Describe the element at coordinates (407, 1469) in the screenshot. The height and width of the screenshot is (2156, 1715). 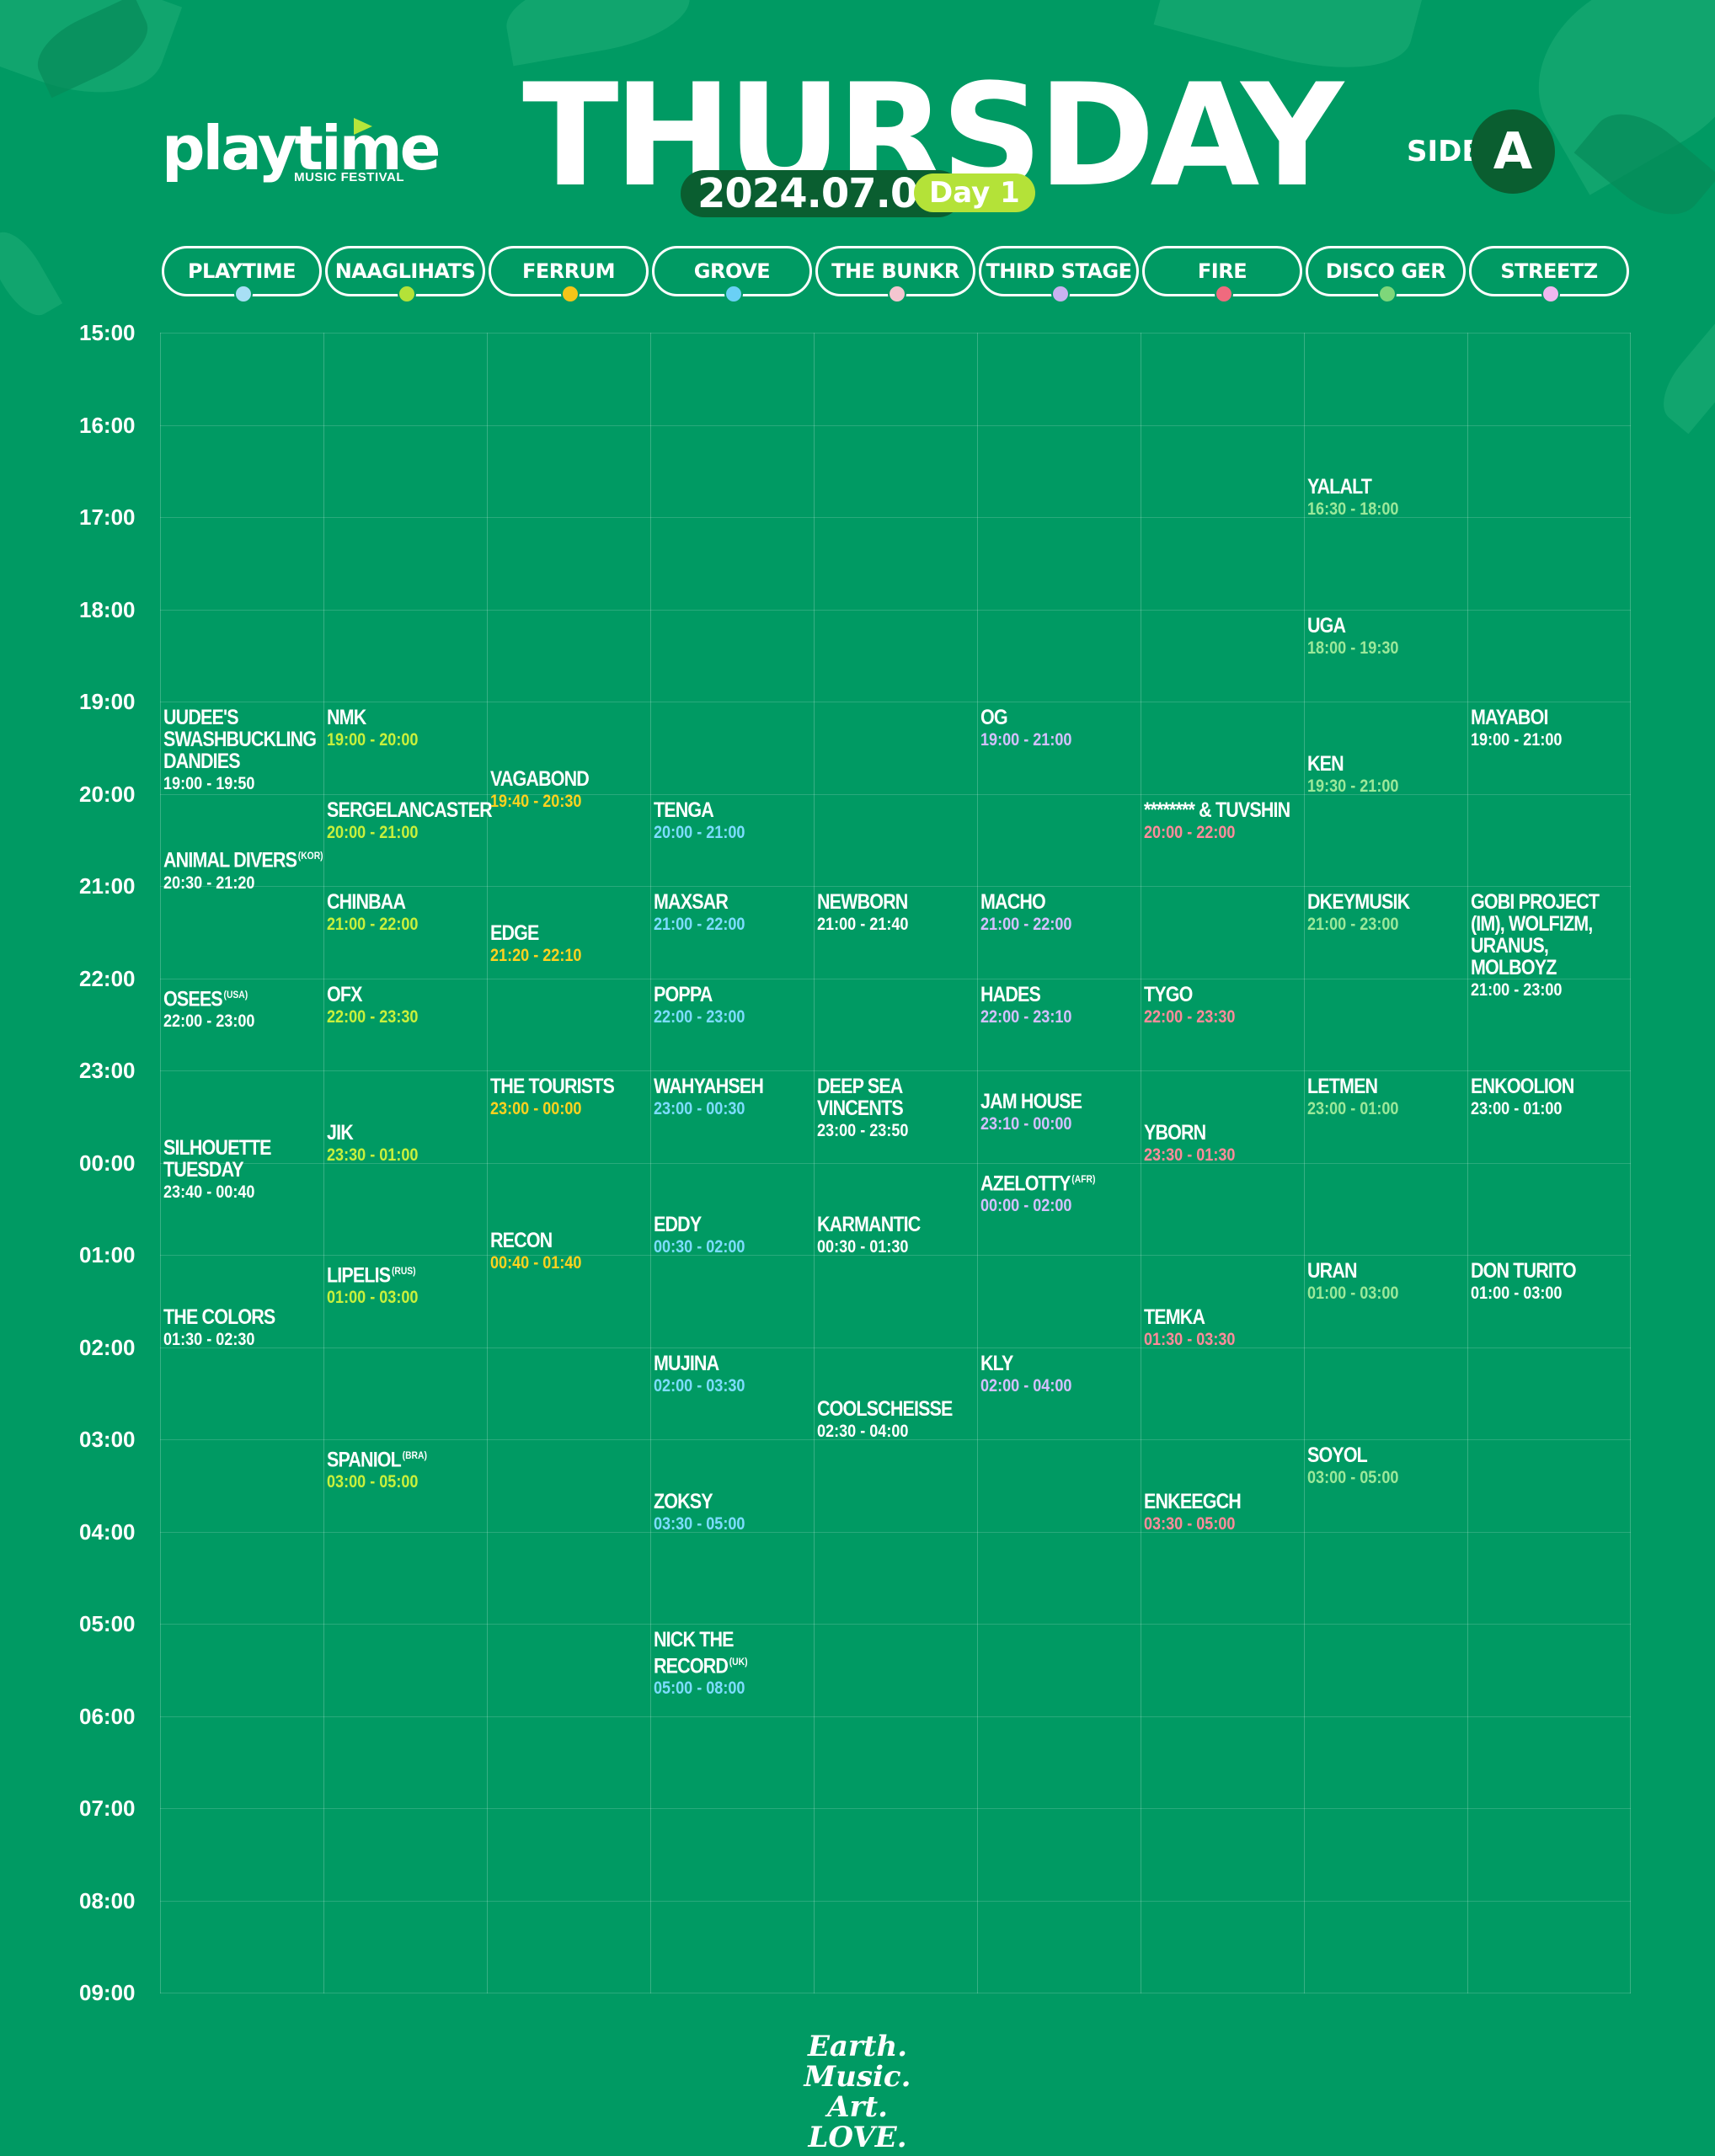
I see `act-entry: SPANIOL (BRA) 03:00 - 05:00` at that location.